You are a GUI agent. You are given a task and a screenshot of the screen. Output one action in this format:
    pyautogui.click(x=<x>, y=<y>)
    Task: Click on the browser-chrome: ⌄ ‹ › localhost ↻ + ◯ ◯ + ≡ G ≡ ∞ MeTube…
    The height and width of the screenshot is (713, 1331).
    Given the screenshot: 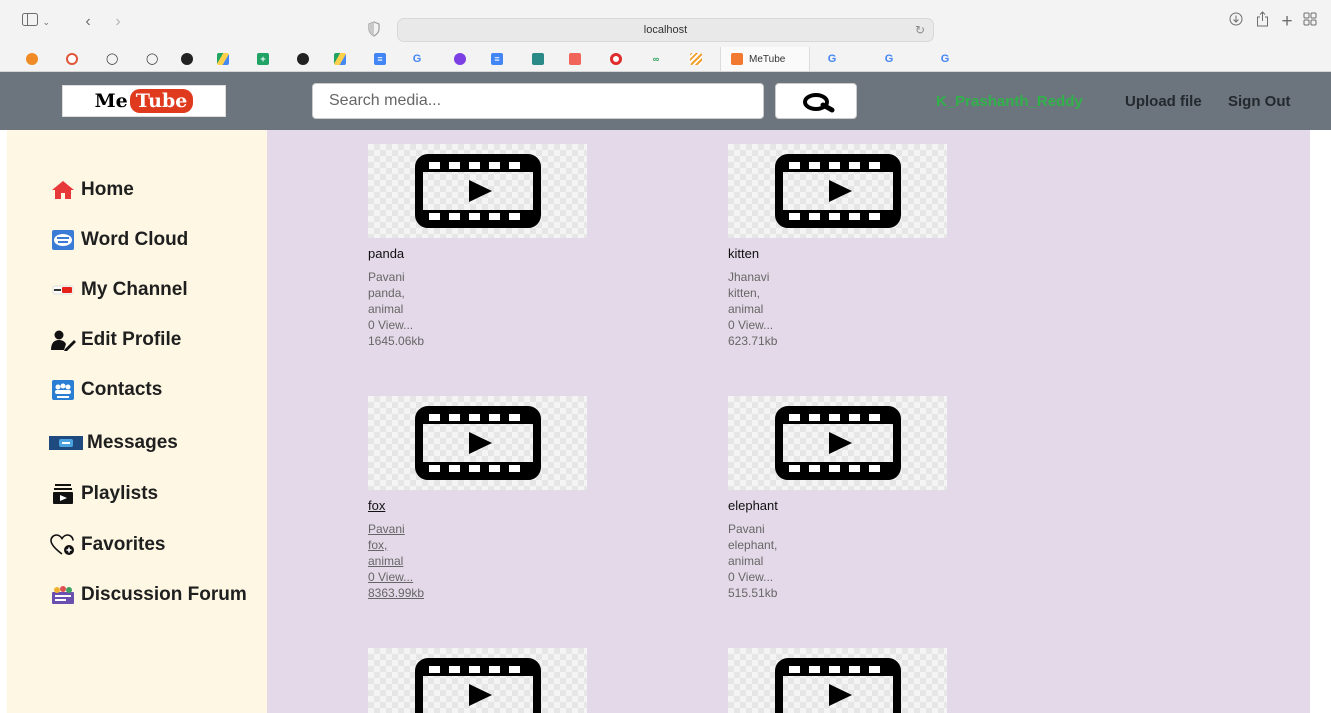 What is the action you would take?
    pyautogui.click(x=665, y=36)
    